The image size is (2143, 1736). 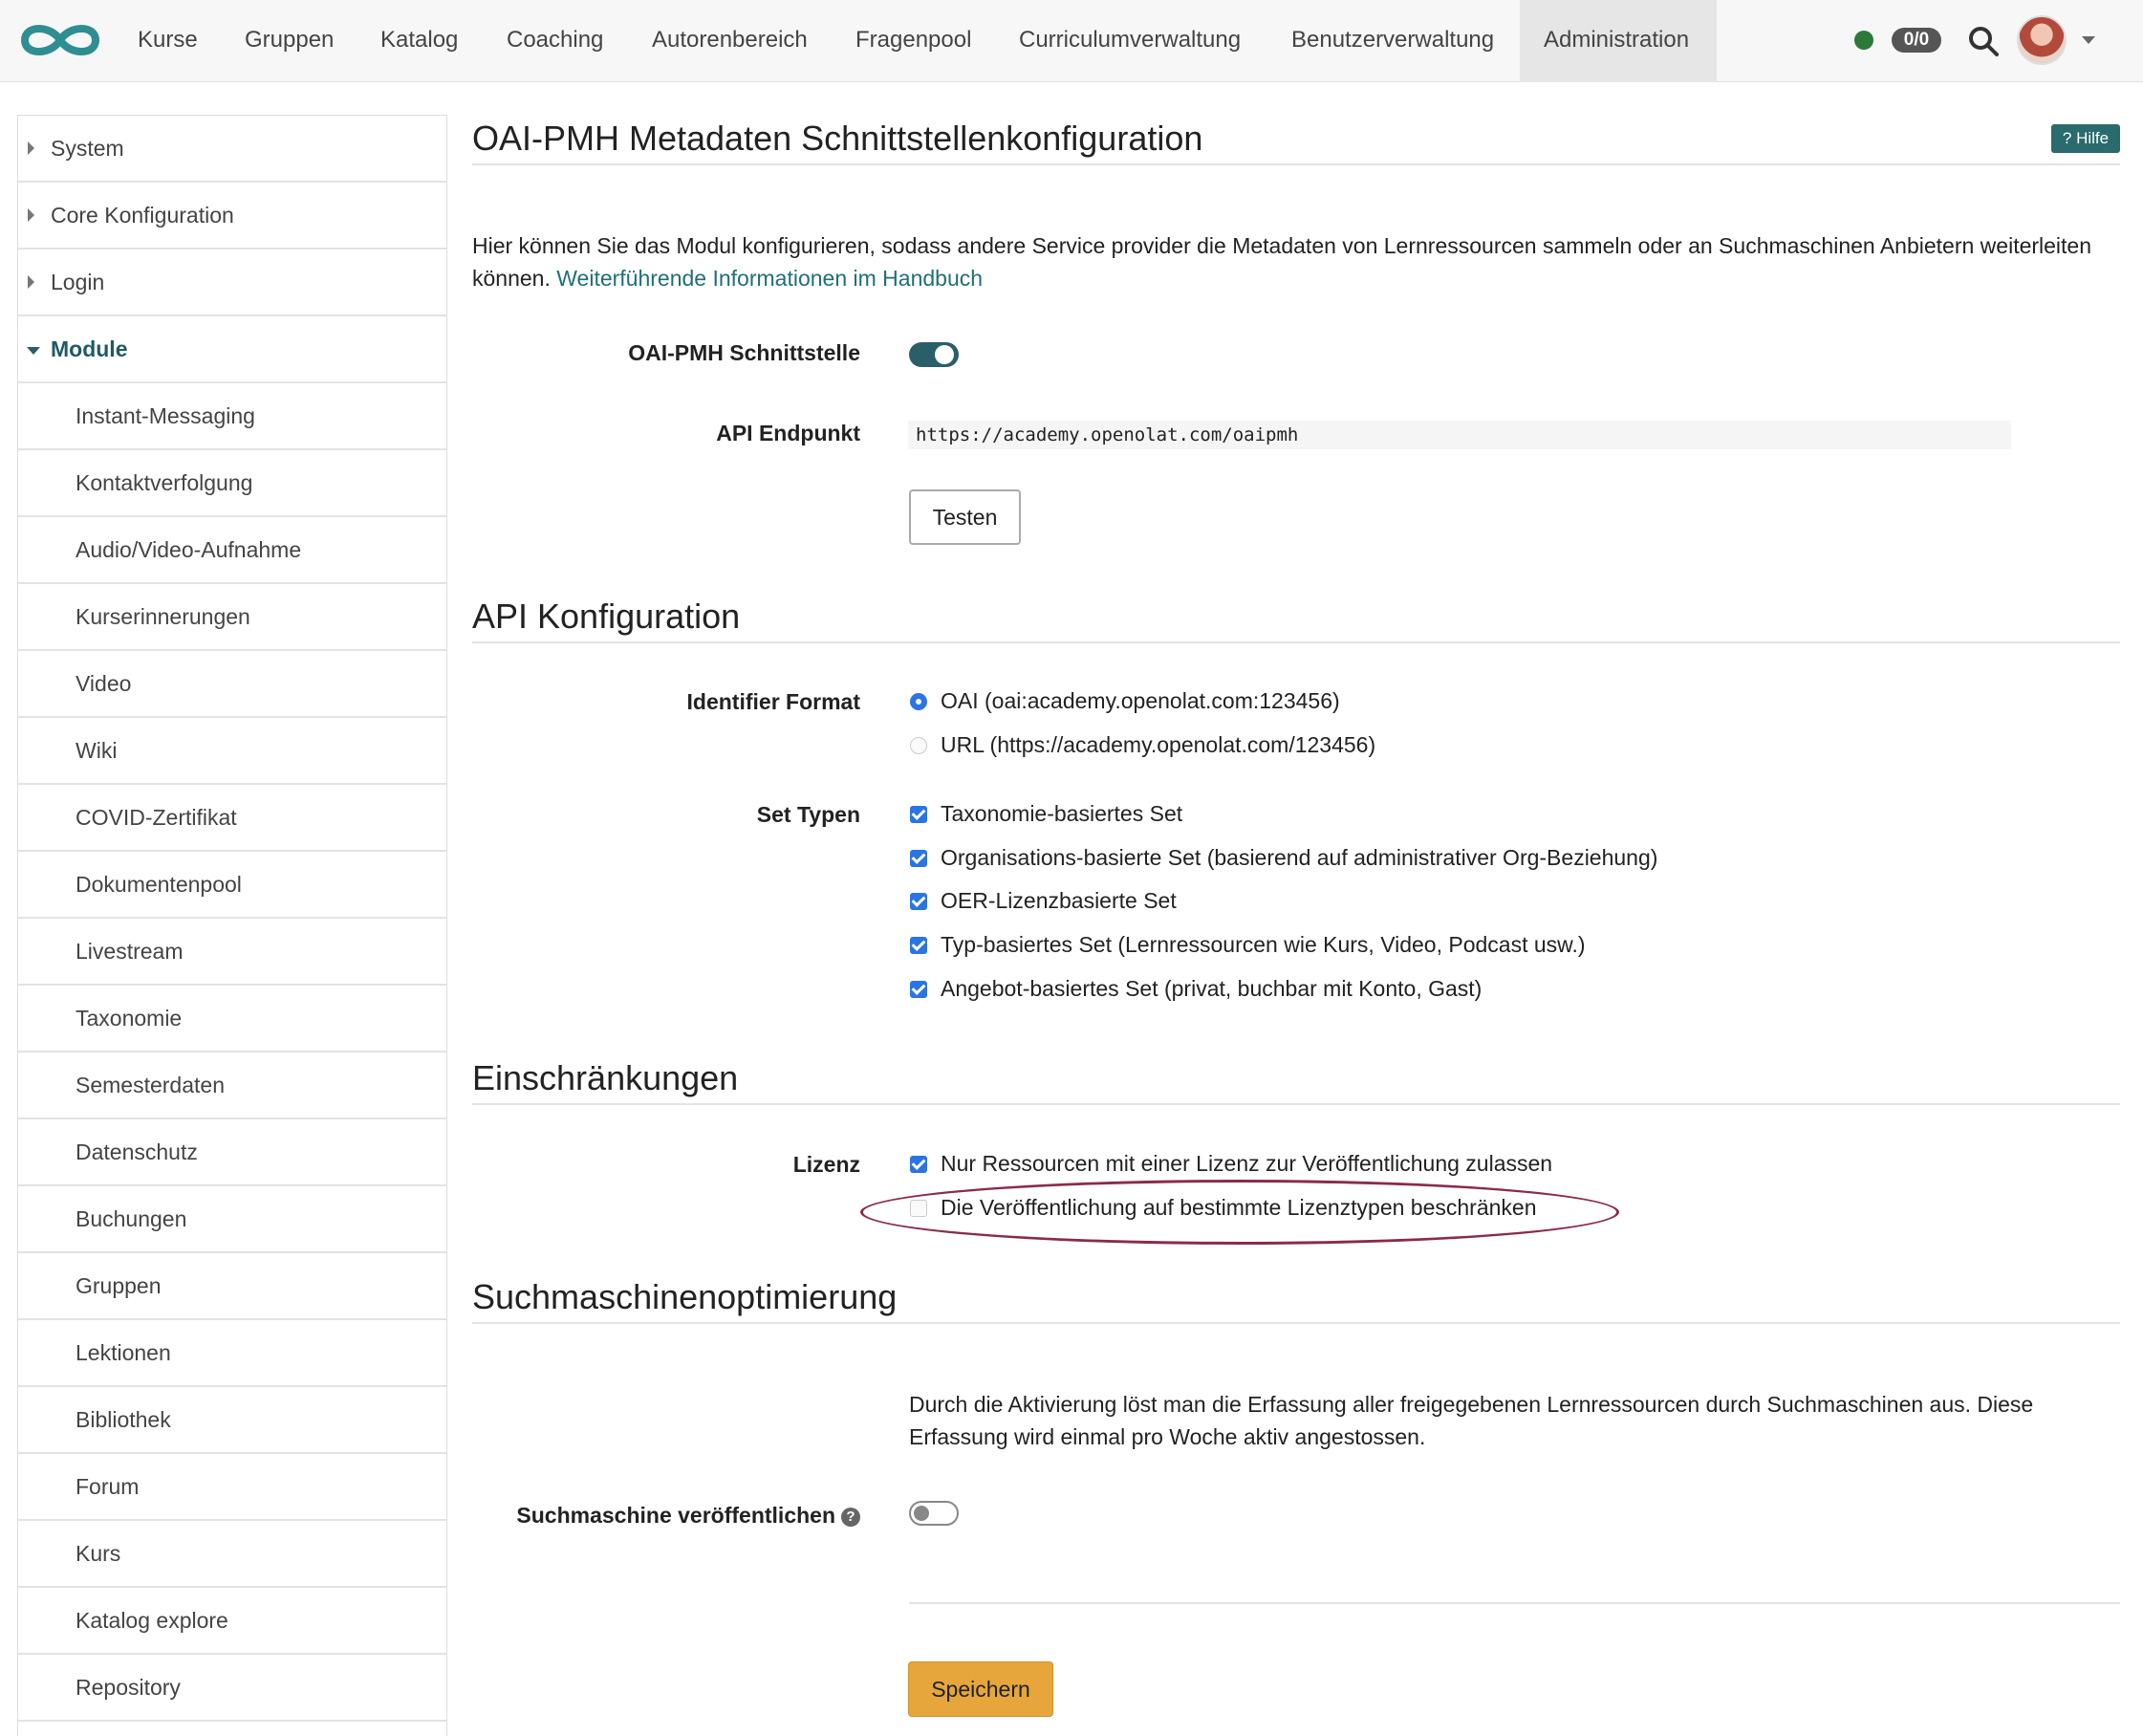 What do you see at coordinates (163, 616) in the screenshot?
I see `sidebar-item-label: Kurserinnerungen` at bounding box center [163, 616].